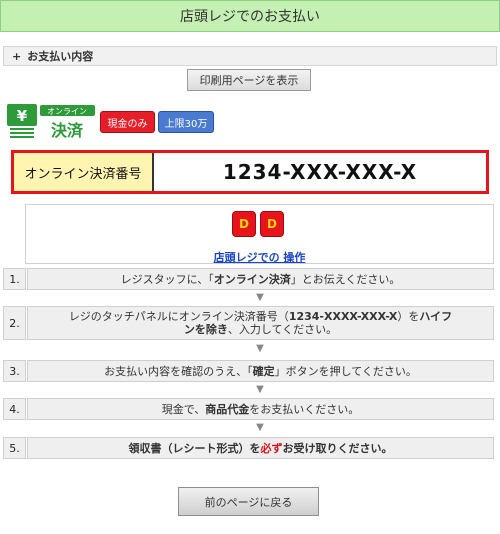  Describe the element at coordinates (186, 122) in the screenshot. I see `limit-badge: 上限30万` at that location.